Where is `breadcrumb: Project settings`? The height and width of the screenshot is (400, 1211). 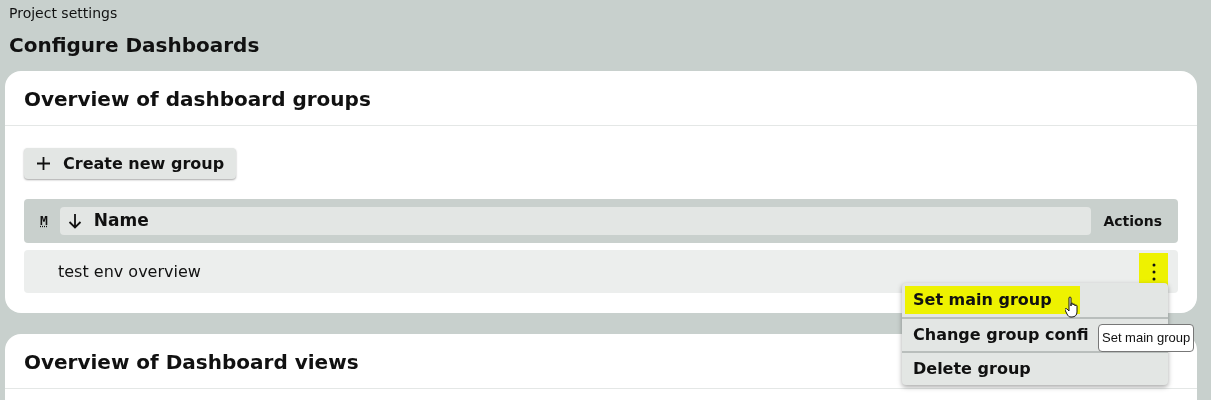
breadcrumb: Project settings is located at coordinates (63, 13).